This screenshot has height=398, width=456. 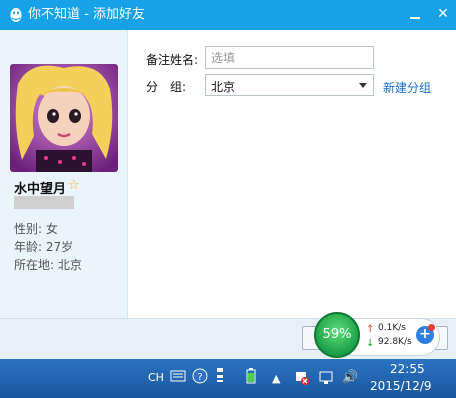 I want to click on avatar-image, so click(x=64, y=118).